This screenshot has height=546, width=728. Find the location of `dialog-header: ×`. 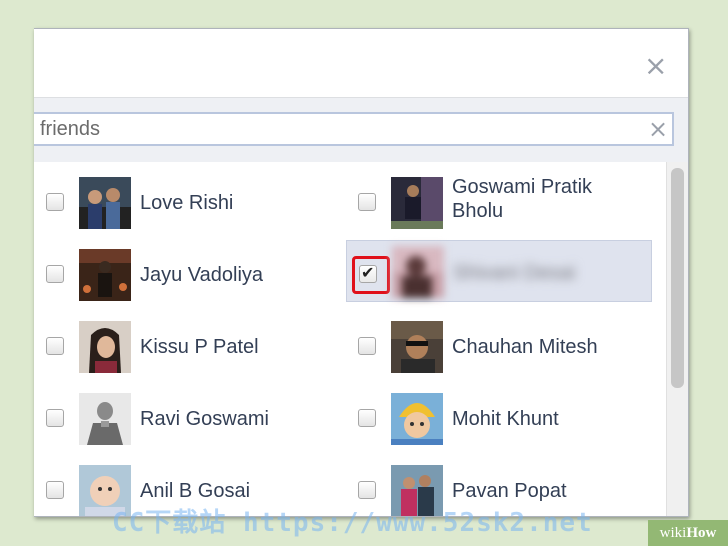

dialog-header: × is located at coordinates (361, 63).